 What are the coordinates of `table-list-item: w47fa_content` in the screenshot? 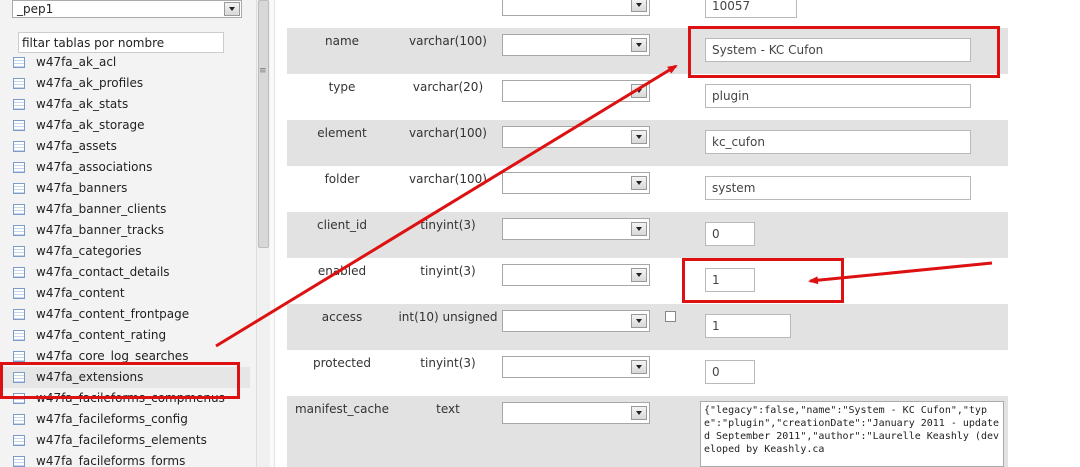 It's located at (125, 293).